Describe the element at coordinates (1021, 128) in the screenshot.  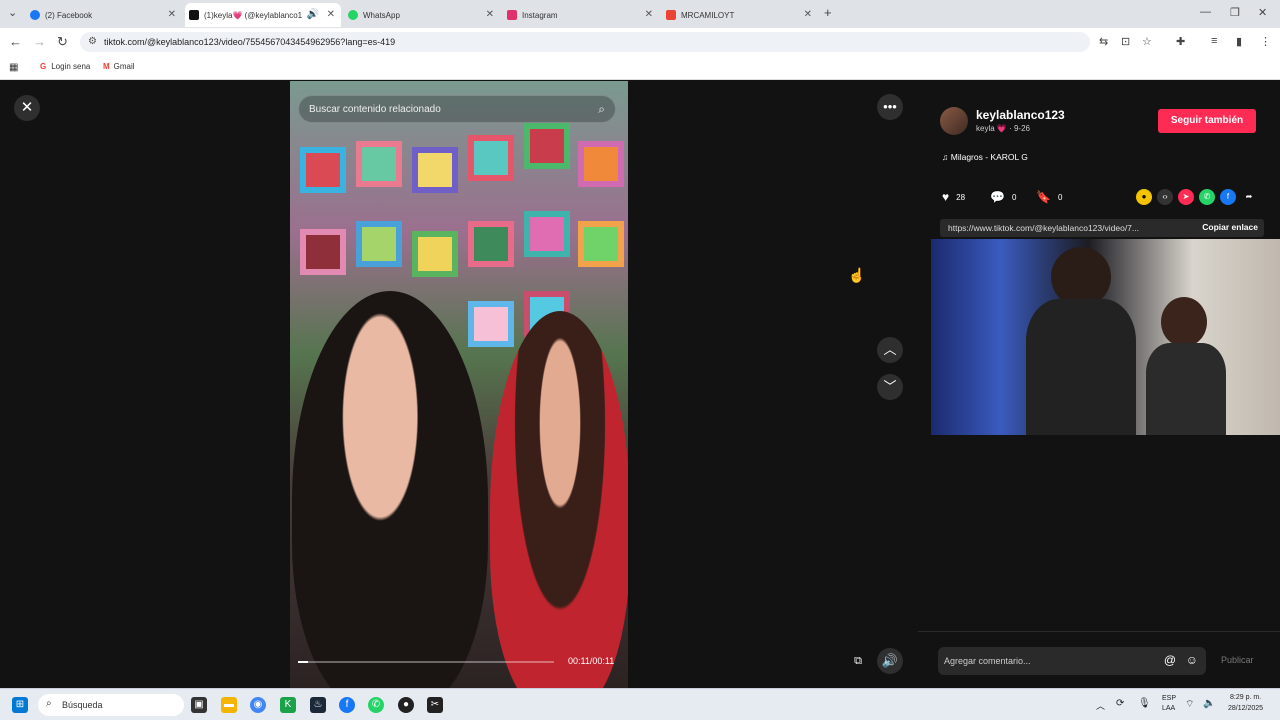
I see `post-date: 9-26` at that location.